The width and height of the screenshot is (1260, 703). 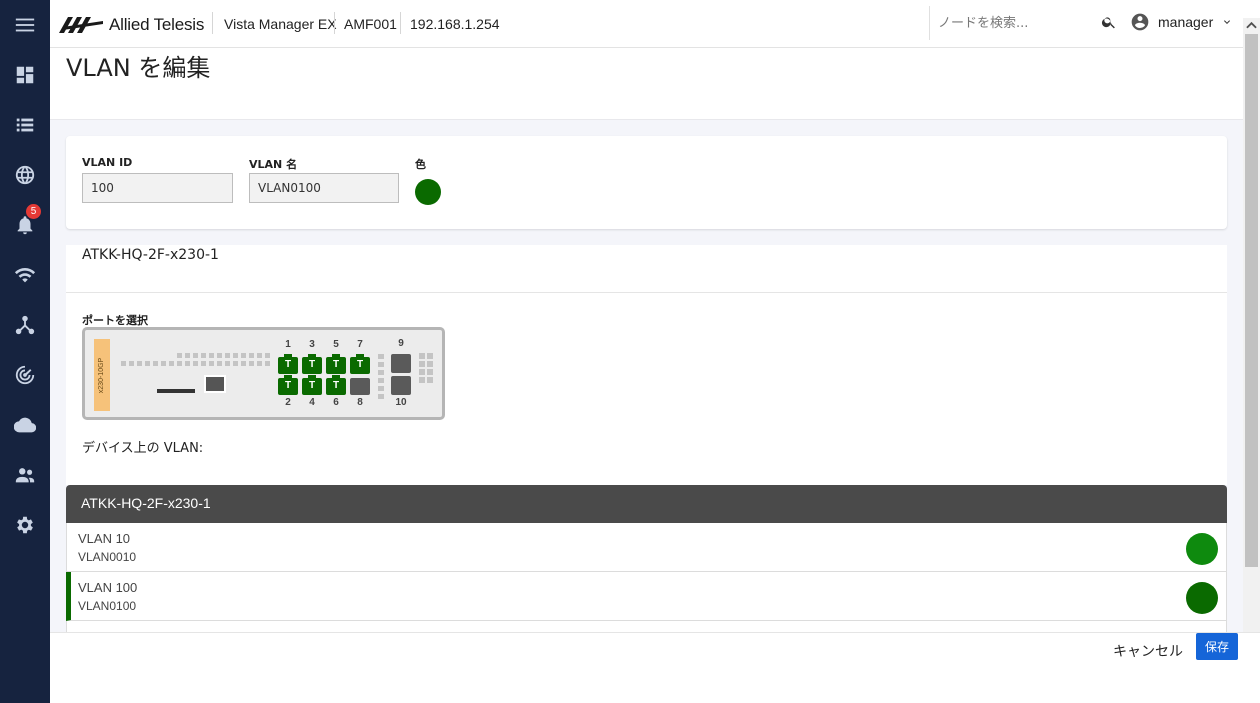 What do you see at coordinates (288, 344) in the screenshot?
I see `port-number: 1` at bounding box center [288, 344].